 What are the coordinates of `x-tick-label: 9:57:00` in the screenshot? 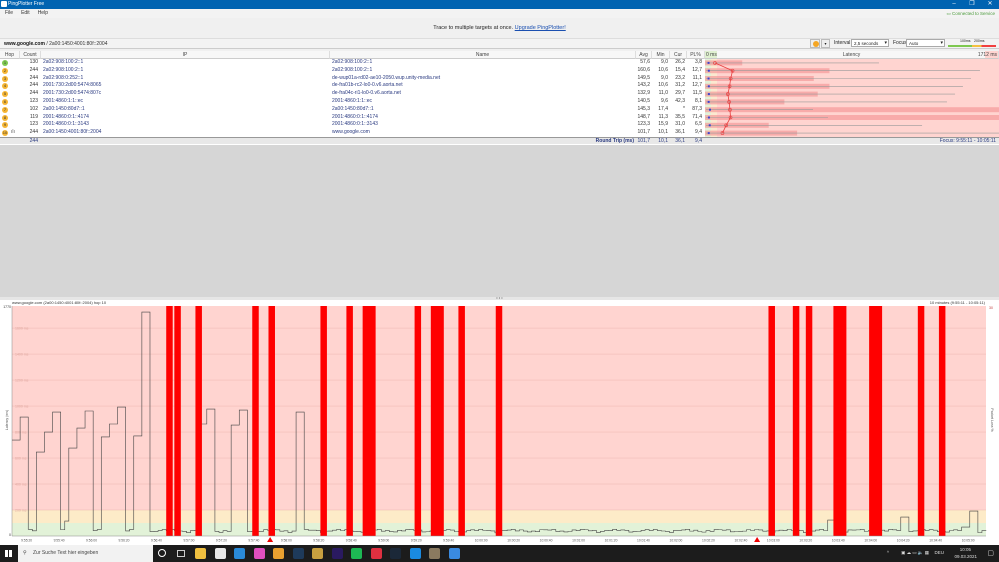 It's located at (188, 541).